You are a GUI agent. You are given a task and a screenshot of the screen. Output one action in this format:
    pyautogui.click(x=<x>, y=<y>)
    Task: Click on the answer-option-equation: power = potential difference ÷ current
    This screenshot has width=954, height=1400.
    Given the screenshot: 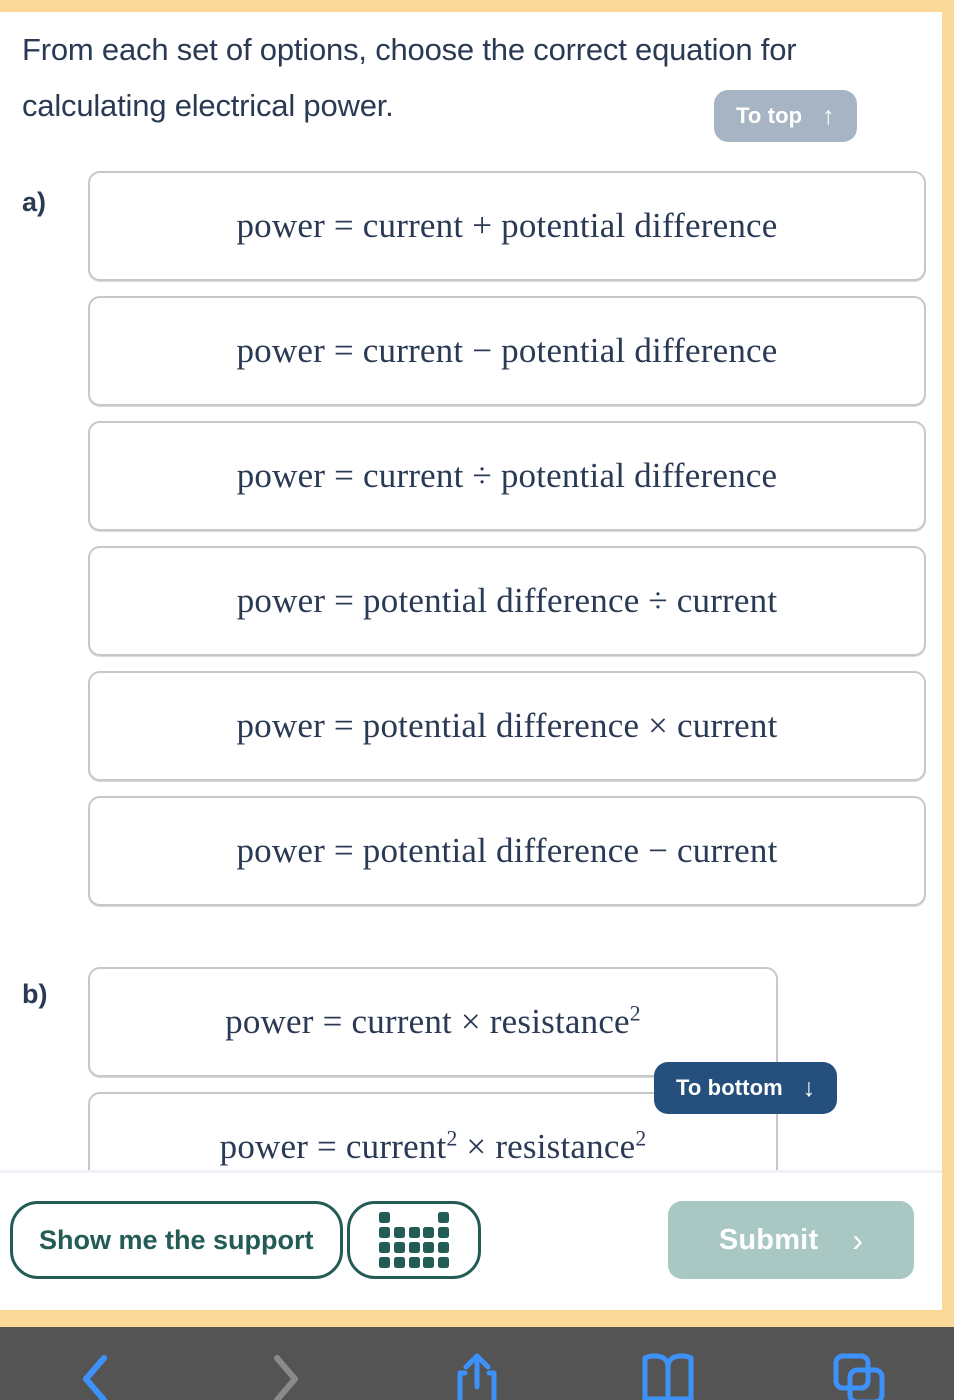 What is the action you would take?
    pyautogui.click(x=507, y=600)
    